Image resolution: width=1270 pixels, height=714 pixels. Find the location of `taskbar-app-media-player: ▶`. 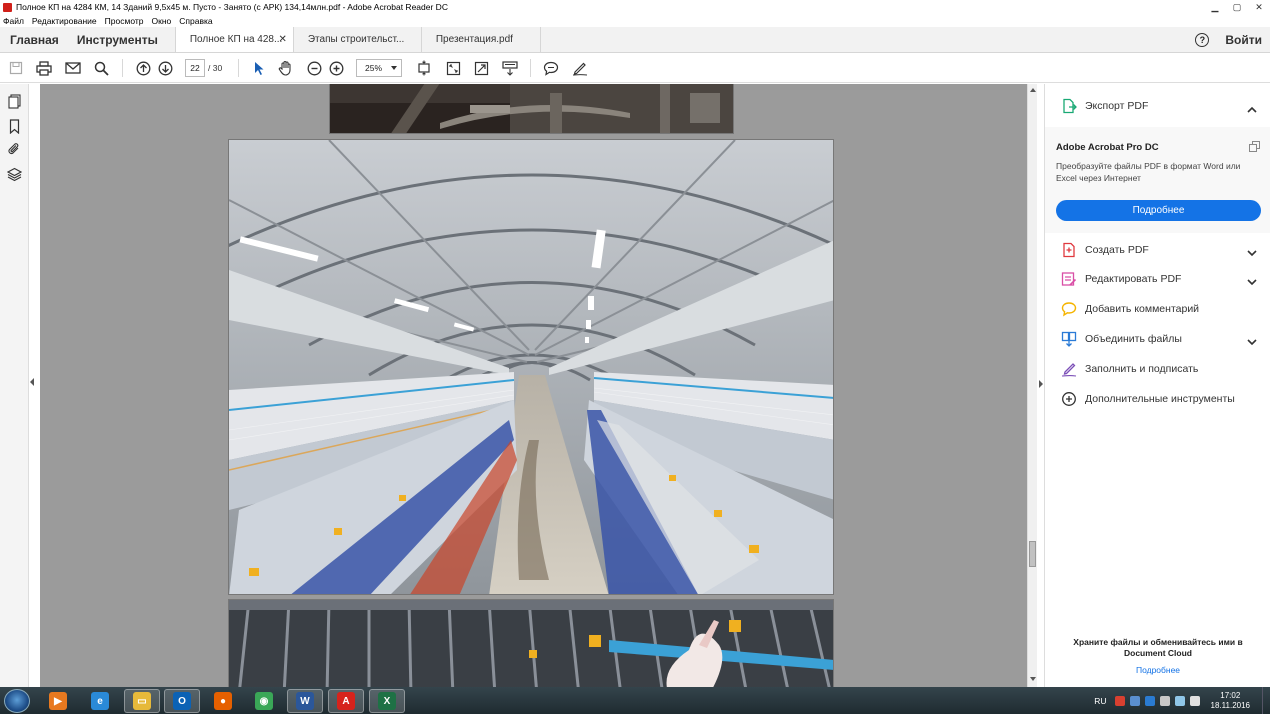

taskbar-app-media-player: ▶ is located at coordinates (58, 701).